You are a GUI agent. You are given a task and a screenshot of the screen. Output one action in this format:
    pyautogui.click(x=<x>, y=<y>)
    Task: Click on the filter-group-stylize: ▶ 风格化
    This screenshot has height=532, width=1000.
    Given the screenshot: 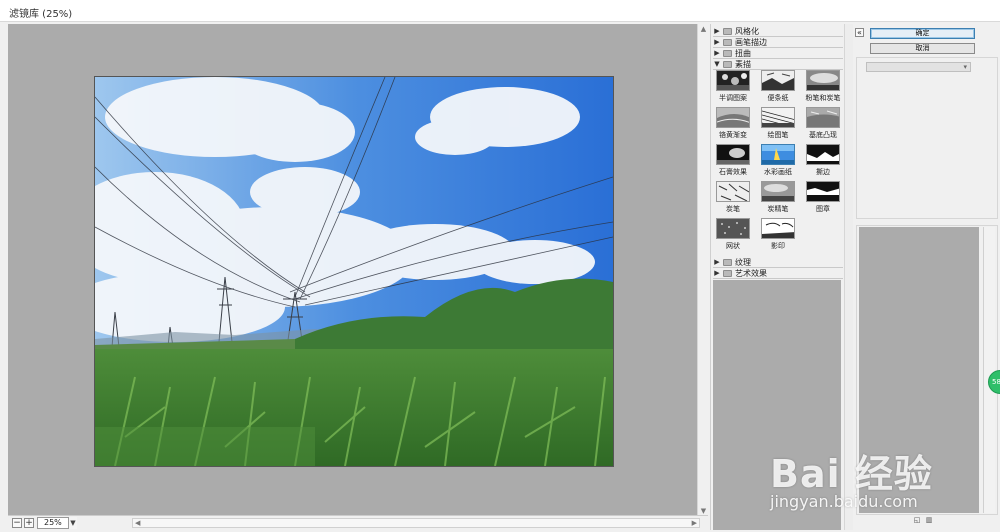 What is the action you would take?
    pyautogui.click(x=778, y=31)
    